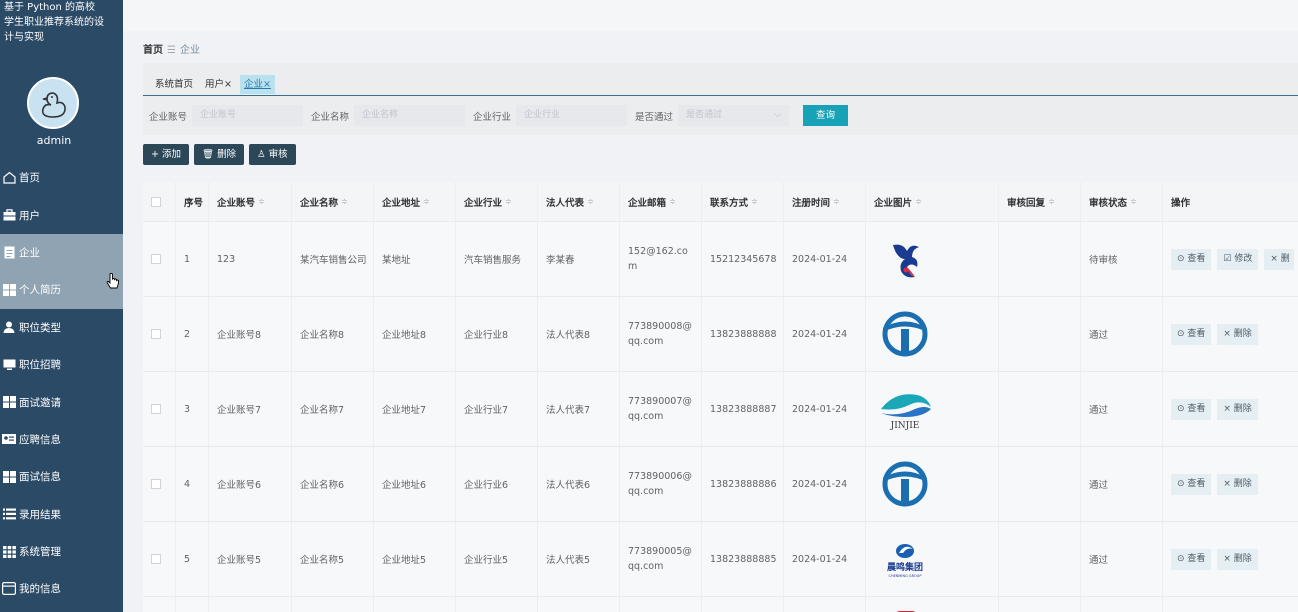 This screenshot has height=612, width=1298. Describe the element at coordinates (61, 214) in the screenshot. I see `sidebar-item-users: 用户` at that location.